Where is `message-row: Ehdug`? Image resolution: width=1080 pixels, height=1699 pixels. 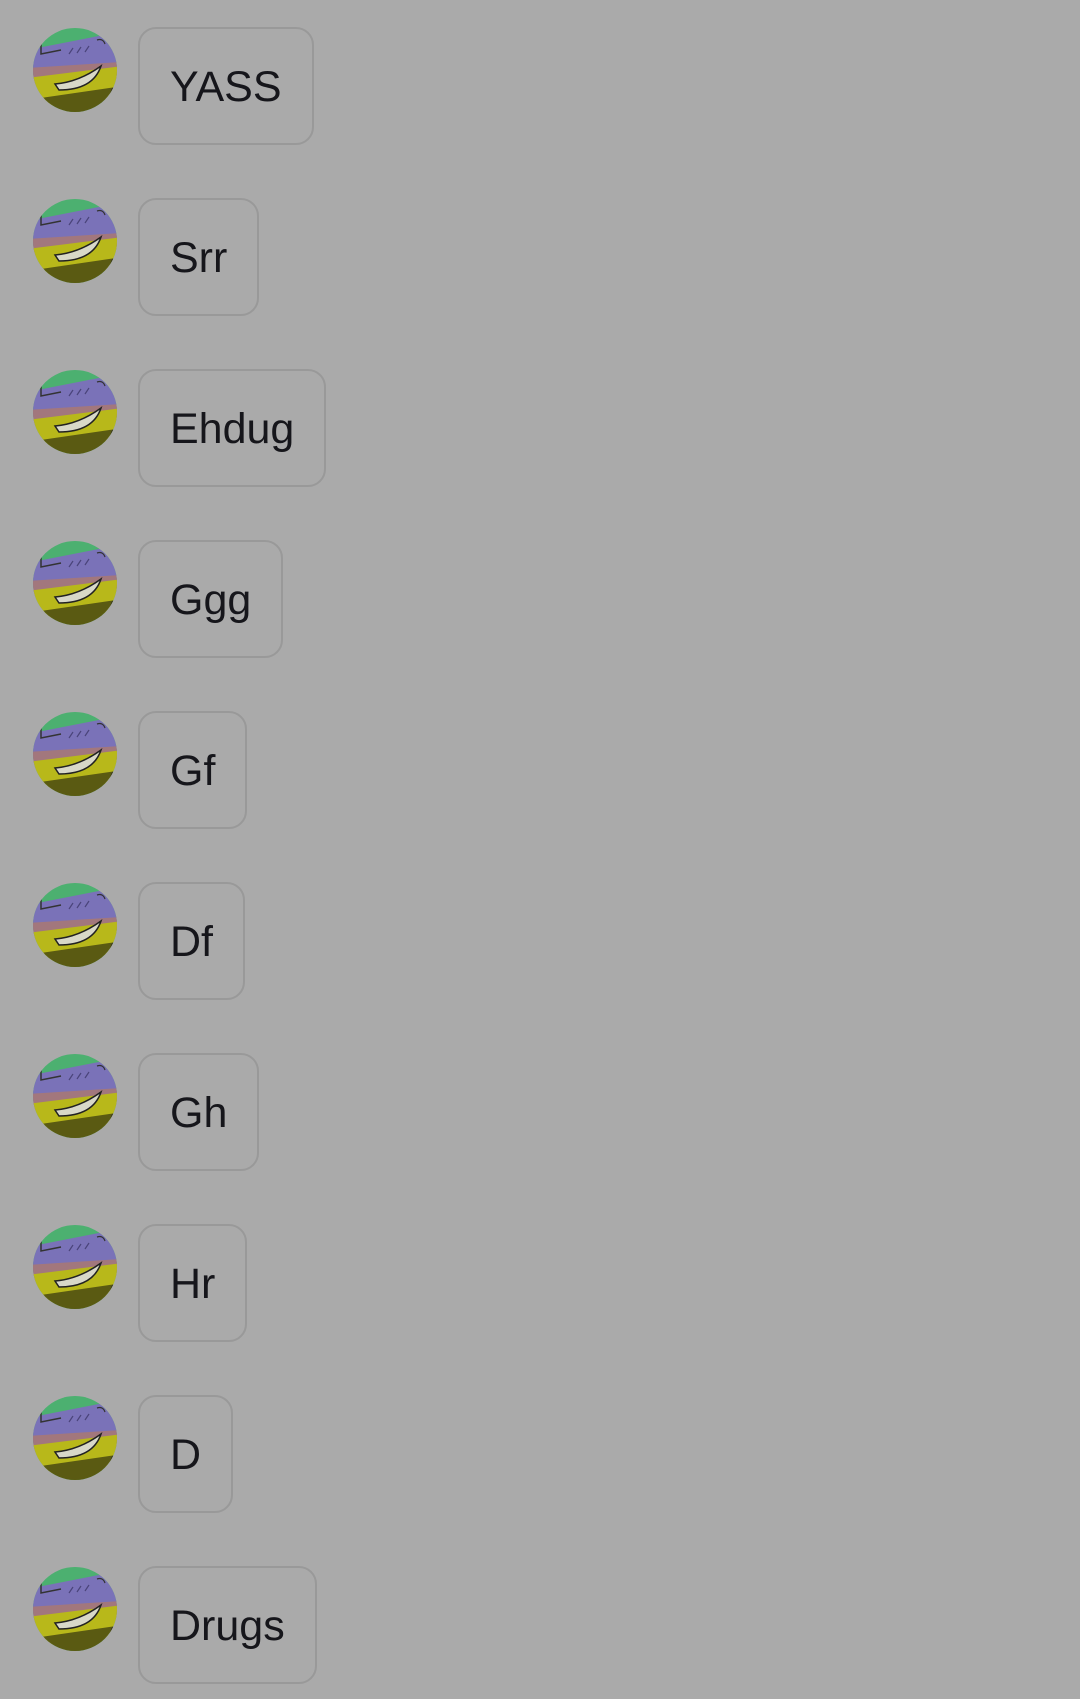
message-row: Ehdug is located at coordinates (540, 429).